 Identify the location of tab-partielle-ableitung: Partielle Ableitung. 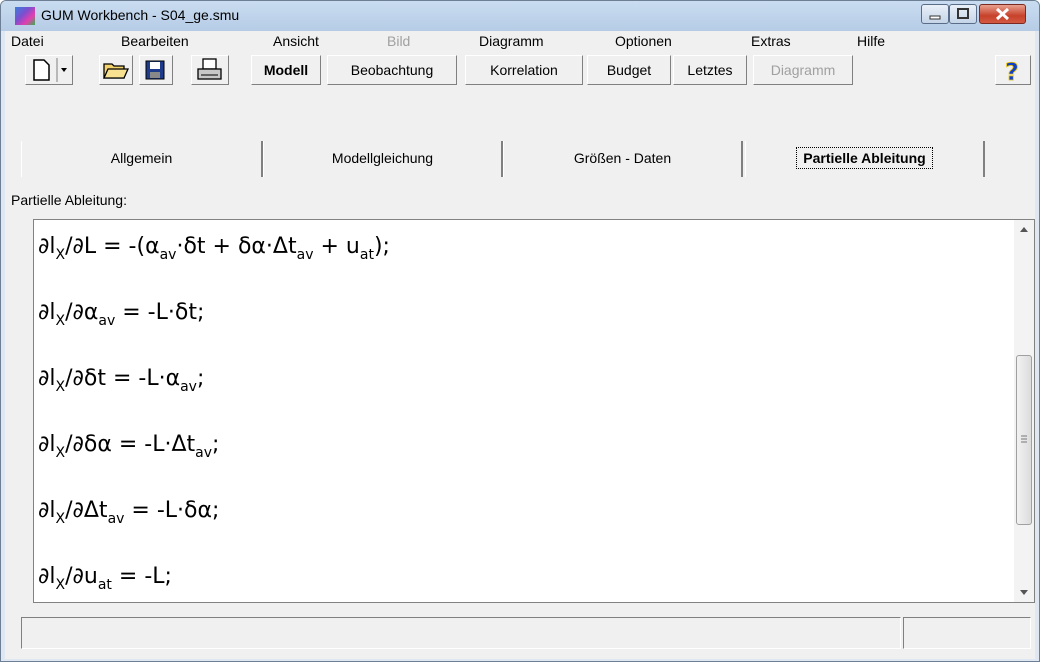
(865, 159).